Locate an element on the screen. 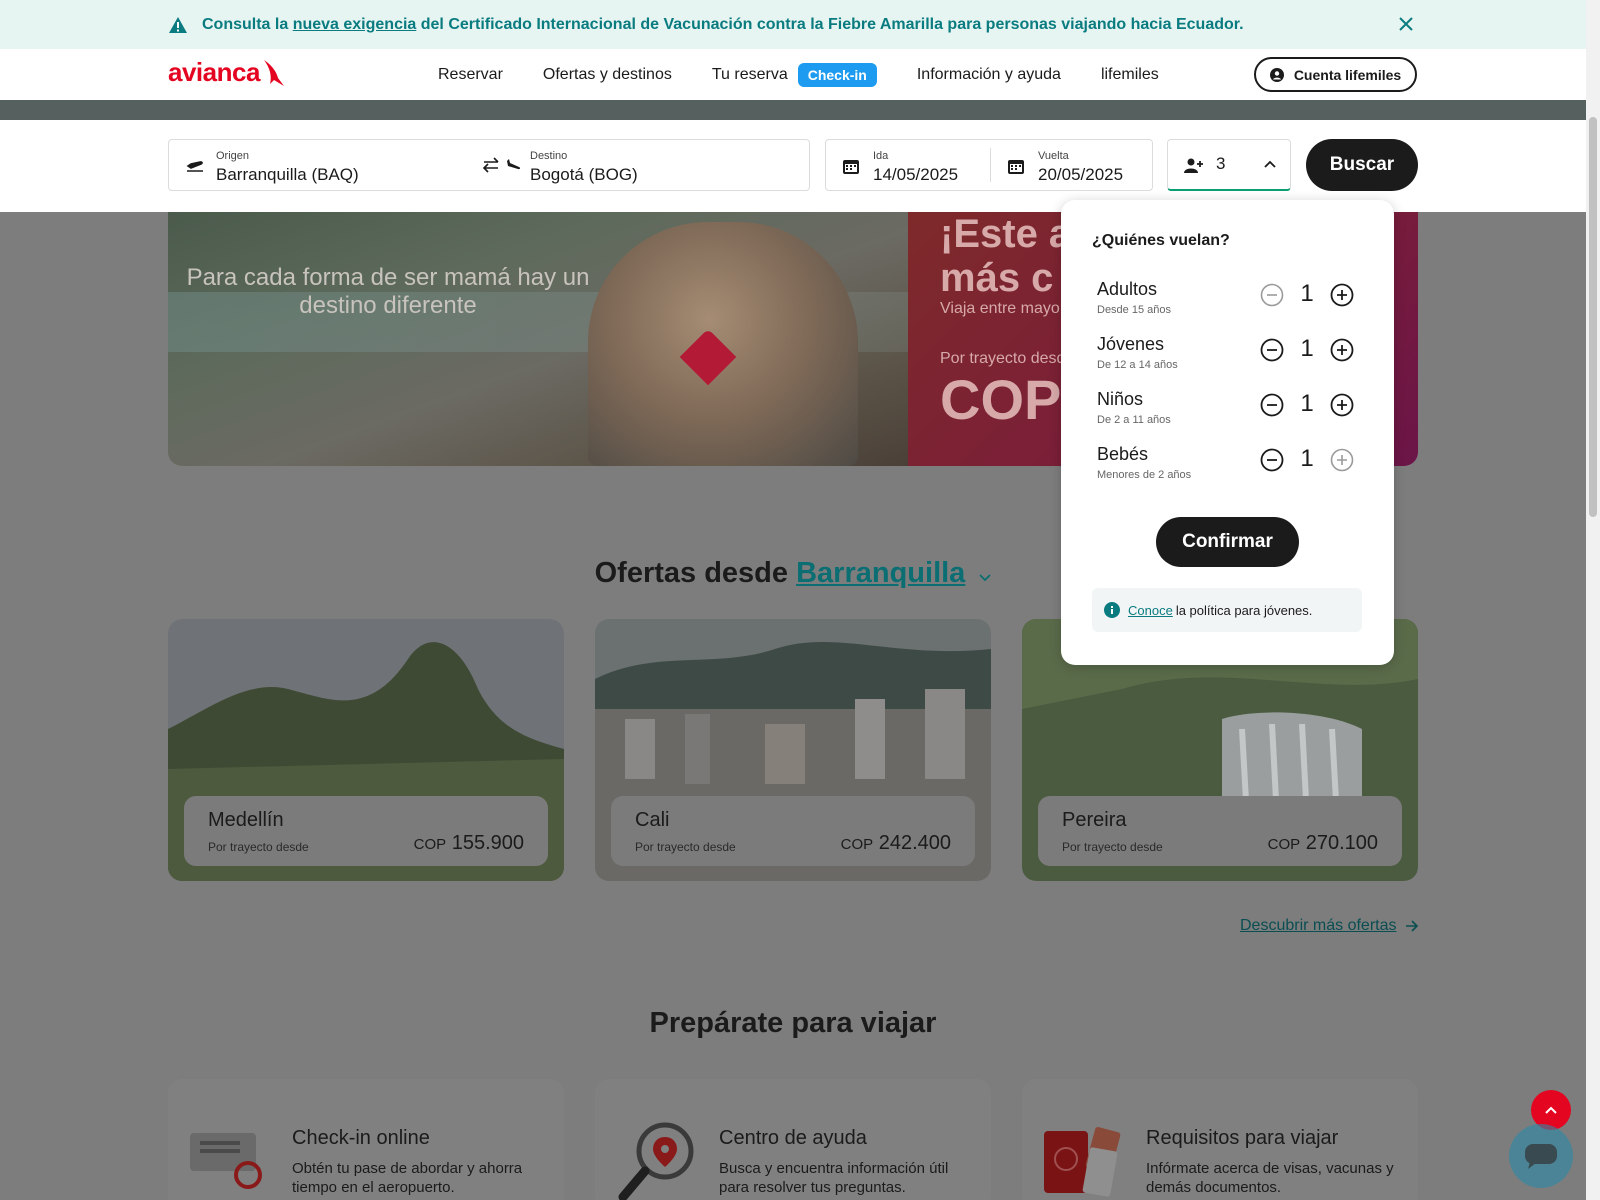 The width and height of the screenshot is (1600, 1200). offer-price: COP 270.100 is located at coordinates (1322, 843).